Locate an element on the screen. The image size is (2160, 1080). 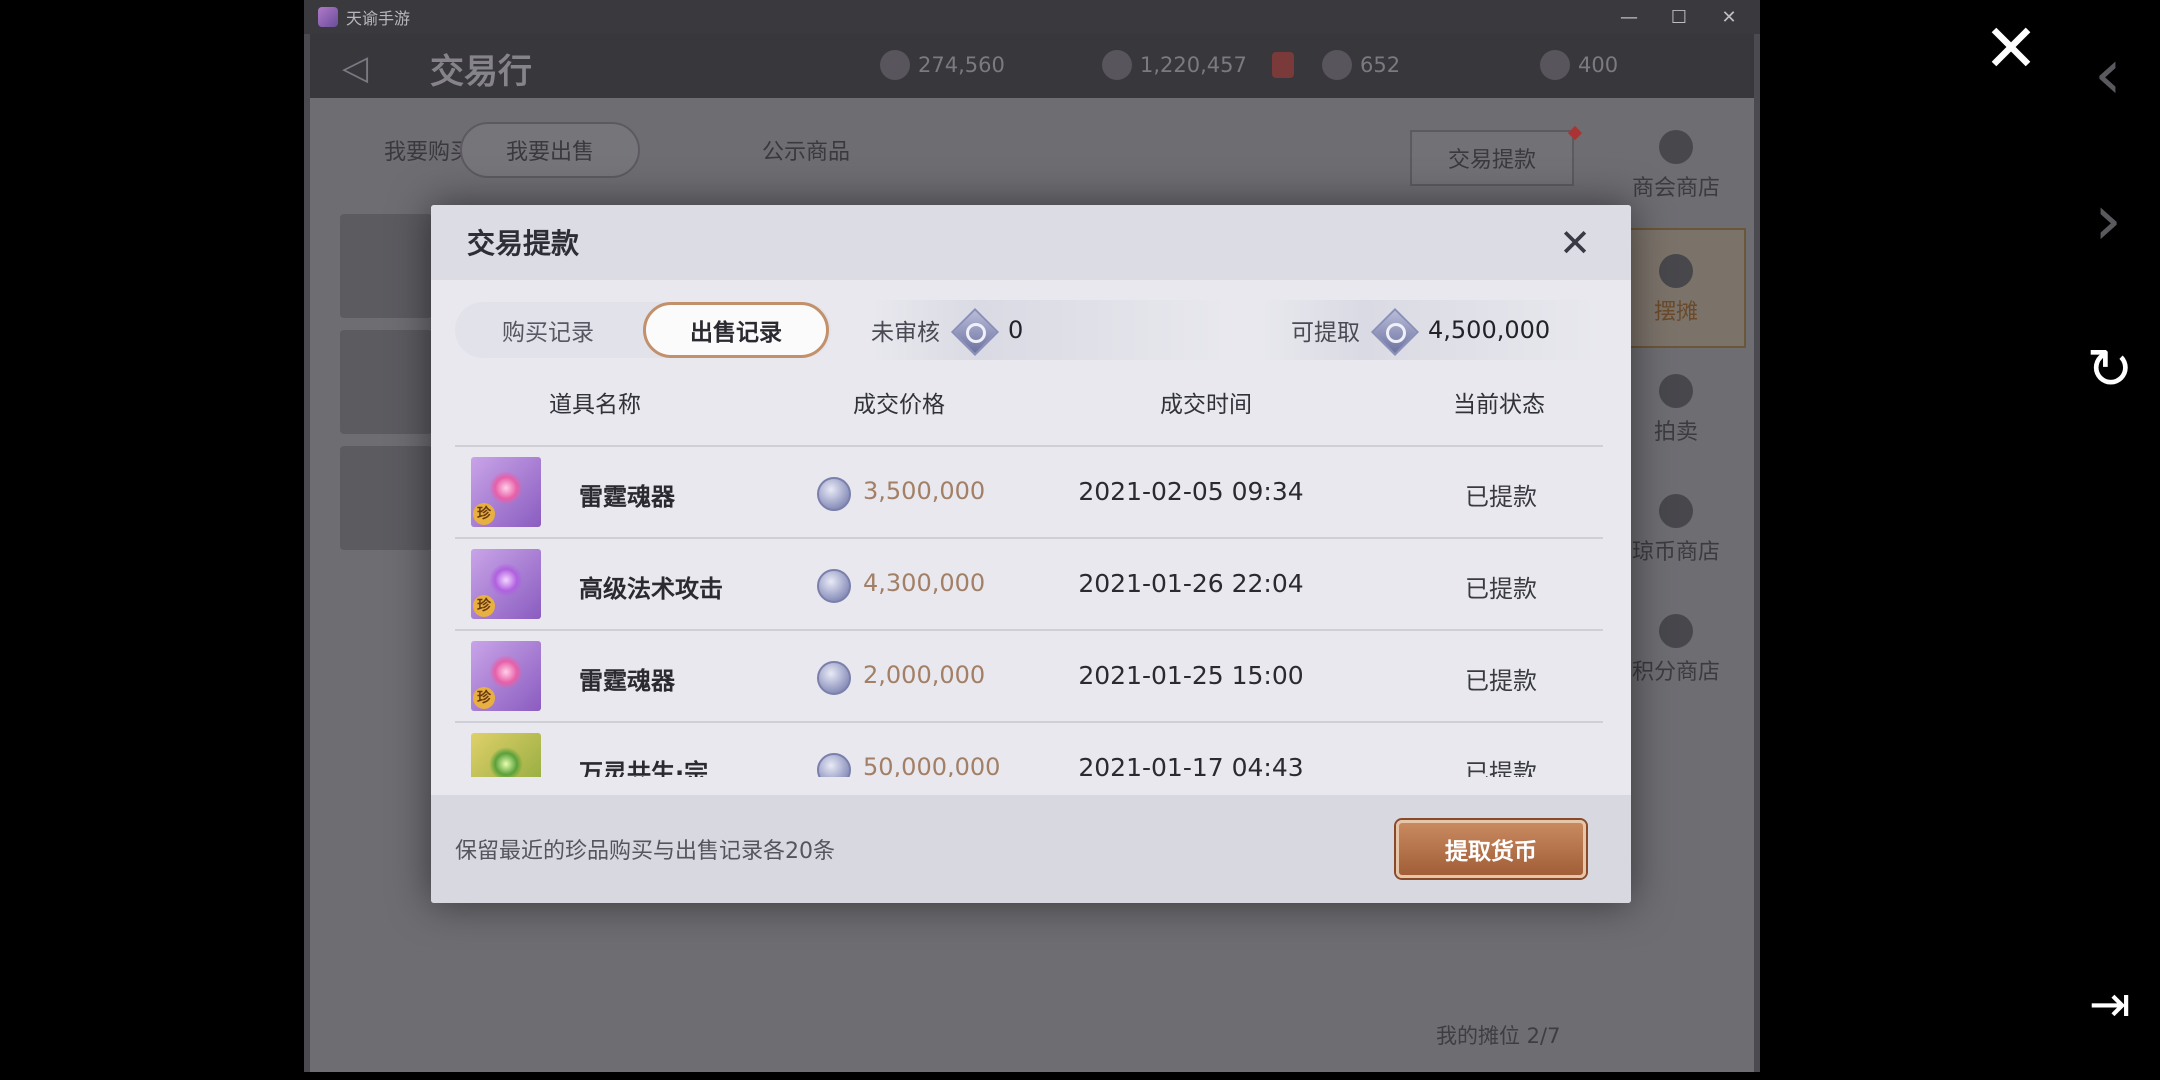
jade-currency-icon is located at coordinates (1337, 65).